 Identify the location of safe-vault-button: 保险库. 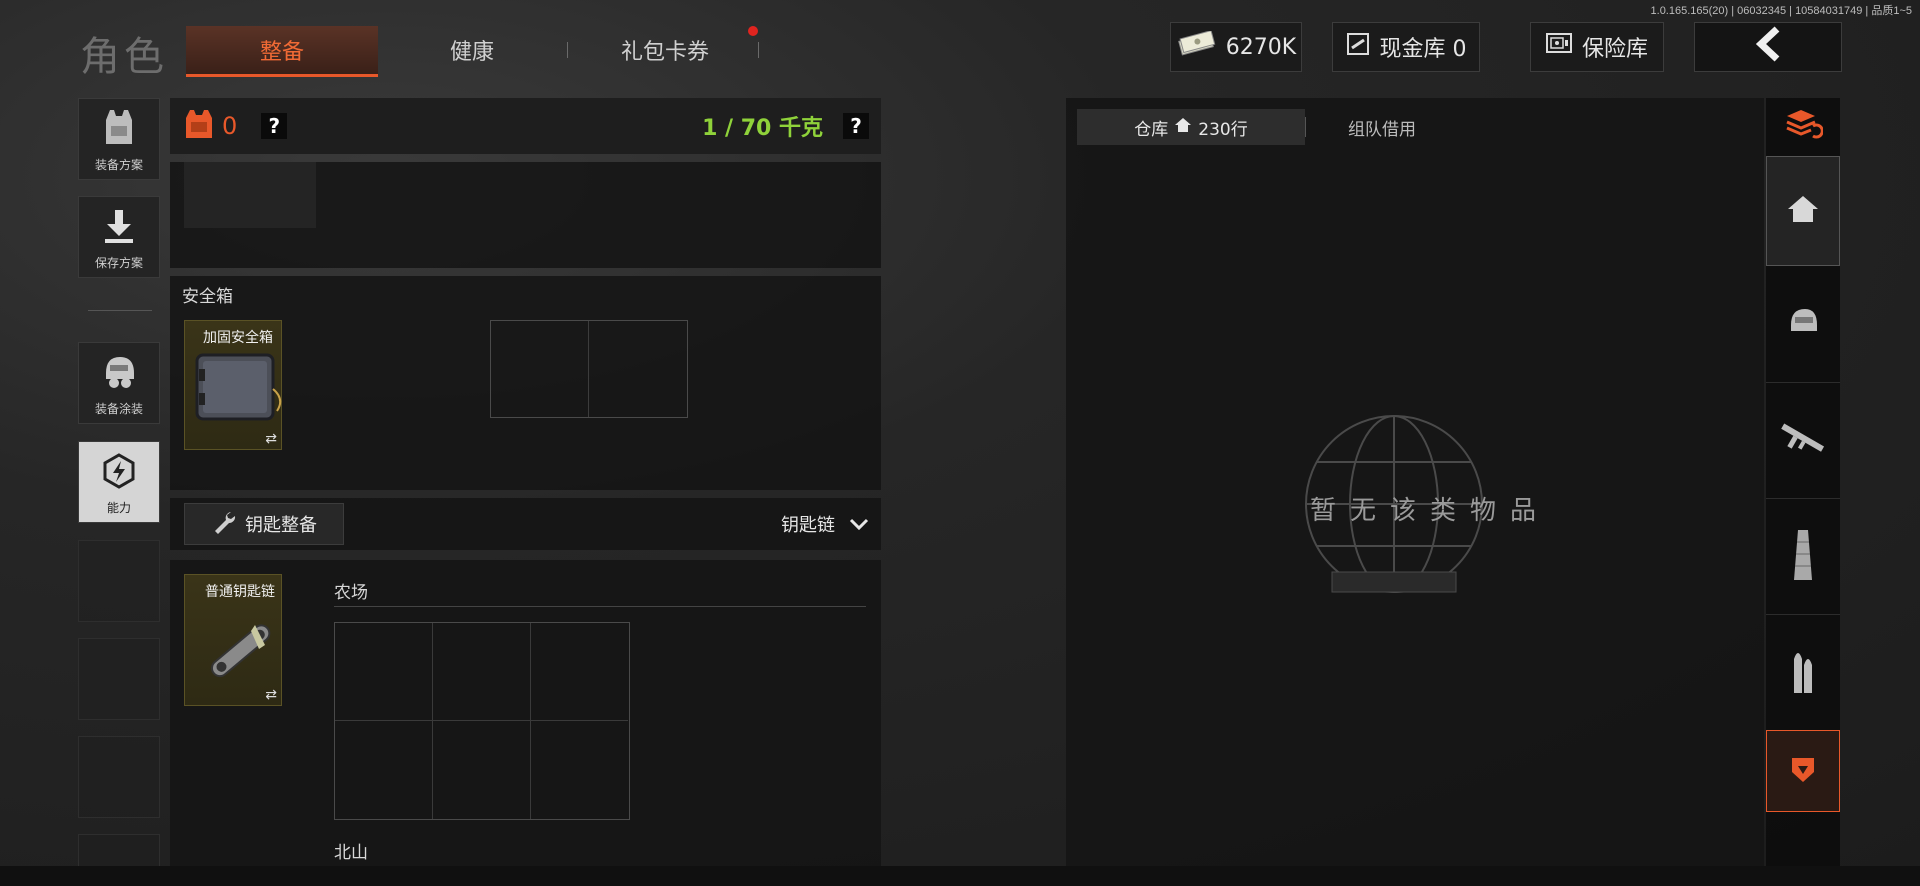
(1597, 47).